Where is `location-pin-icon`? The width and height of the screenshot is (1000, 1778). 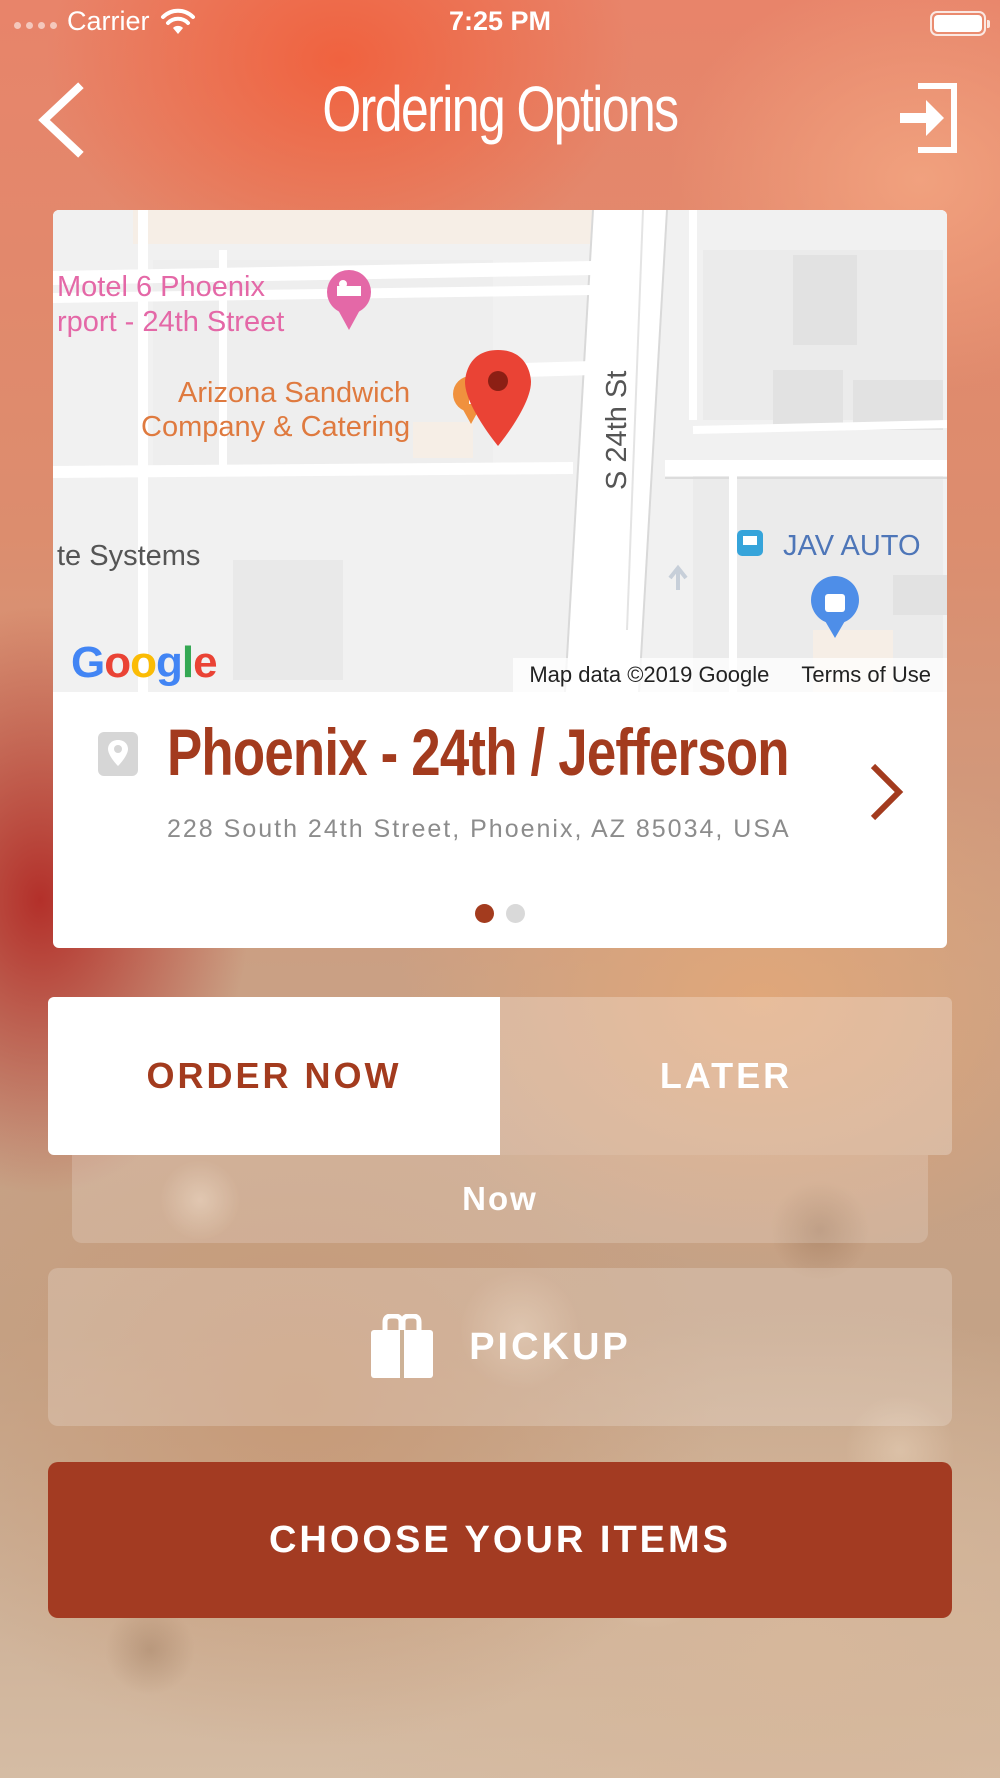 location-pin-icon is located at coordinates (118, 754).